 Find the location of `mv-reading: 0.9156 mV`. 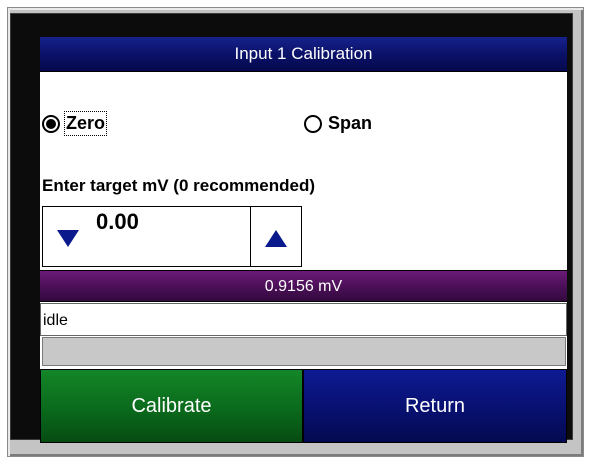

mv-reading: 0.9156 mV is located at coordinates (303, 286).